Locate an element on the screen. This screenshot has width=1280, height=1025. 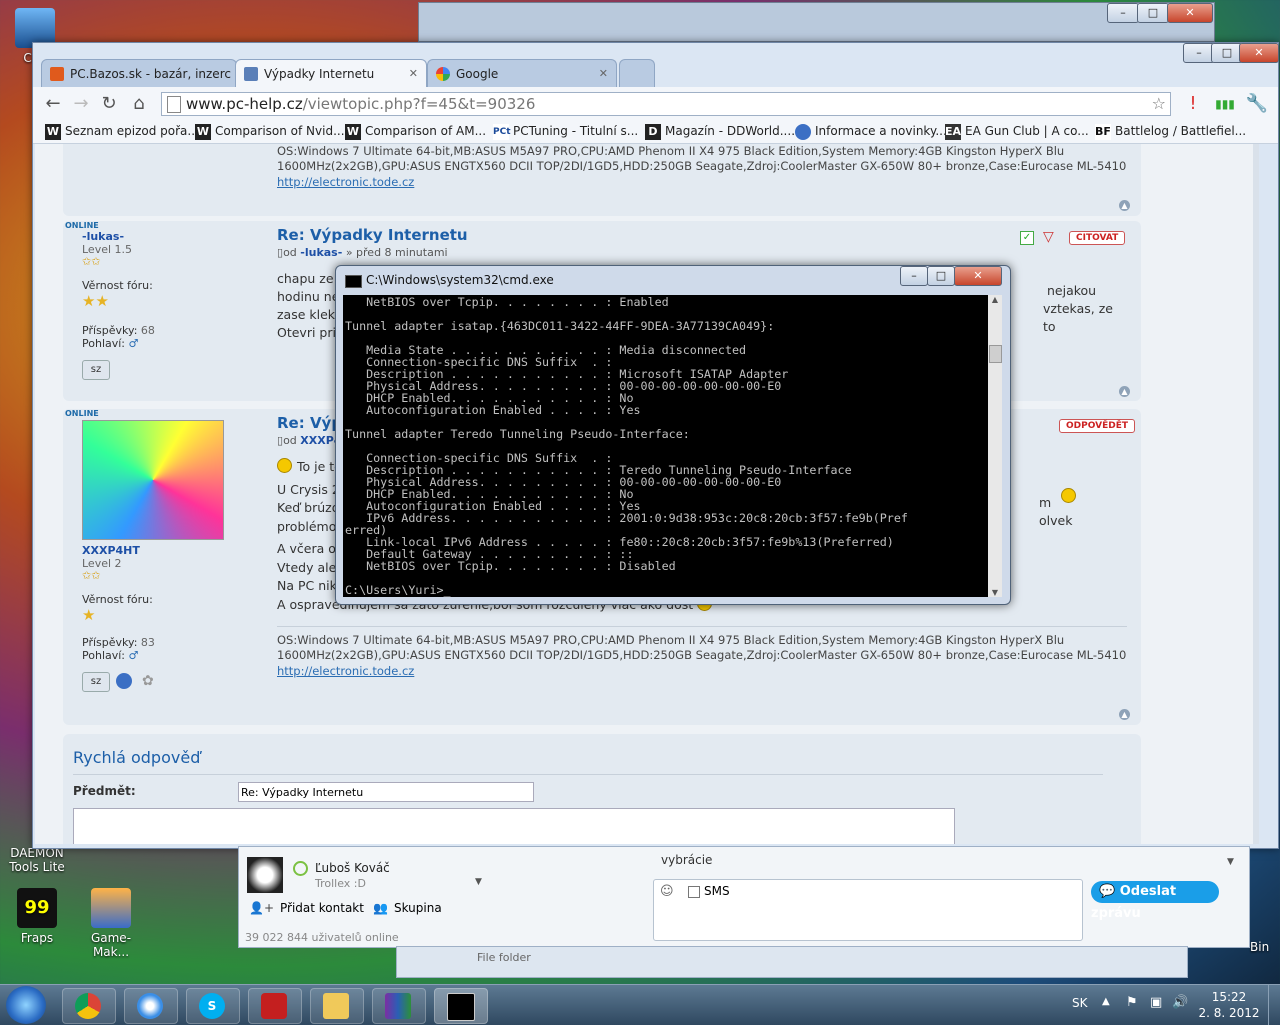
chat-bubble-icon: 💬 is located at coordinates (1107, 891).